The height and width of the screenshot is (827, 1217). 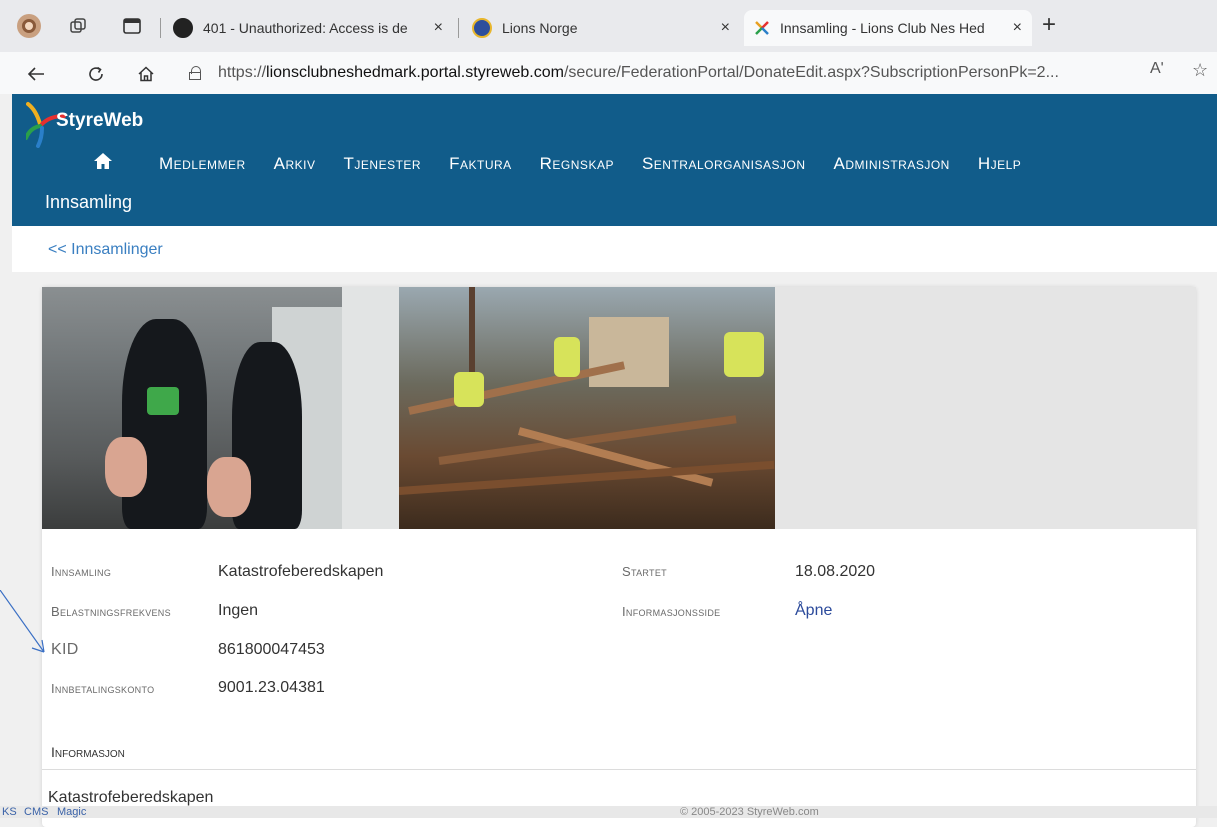 What do you see at coordinates (132, 26) in the screenshot?
I see `tab-actions-icon` at bounding box center [132, 26].